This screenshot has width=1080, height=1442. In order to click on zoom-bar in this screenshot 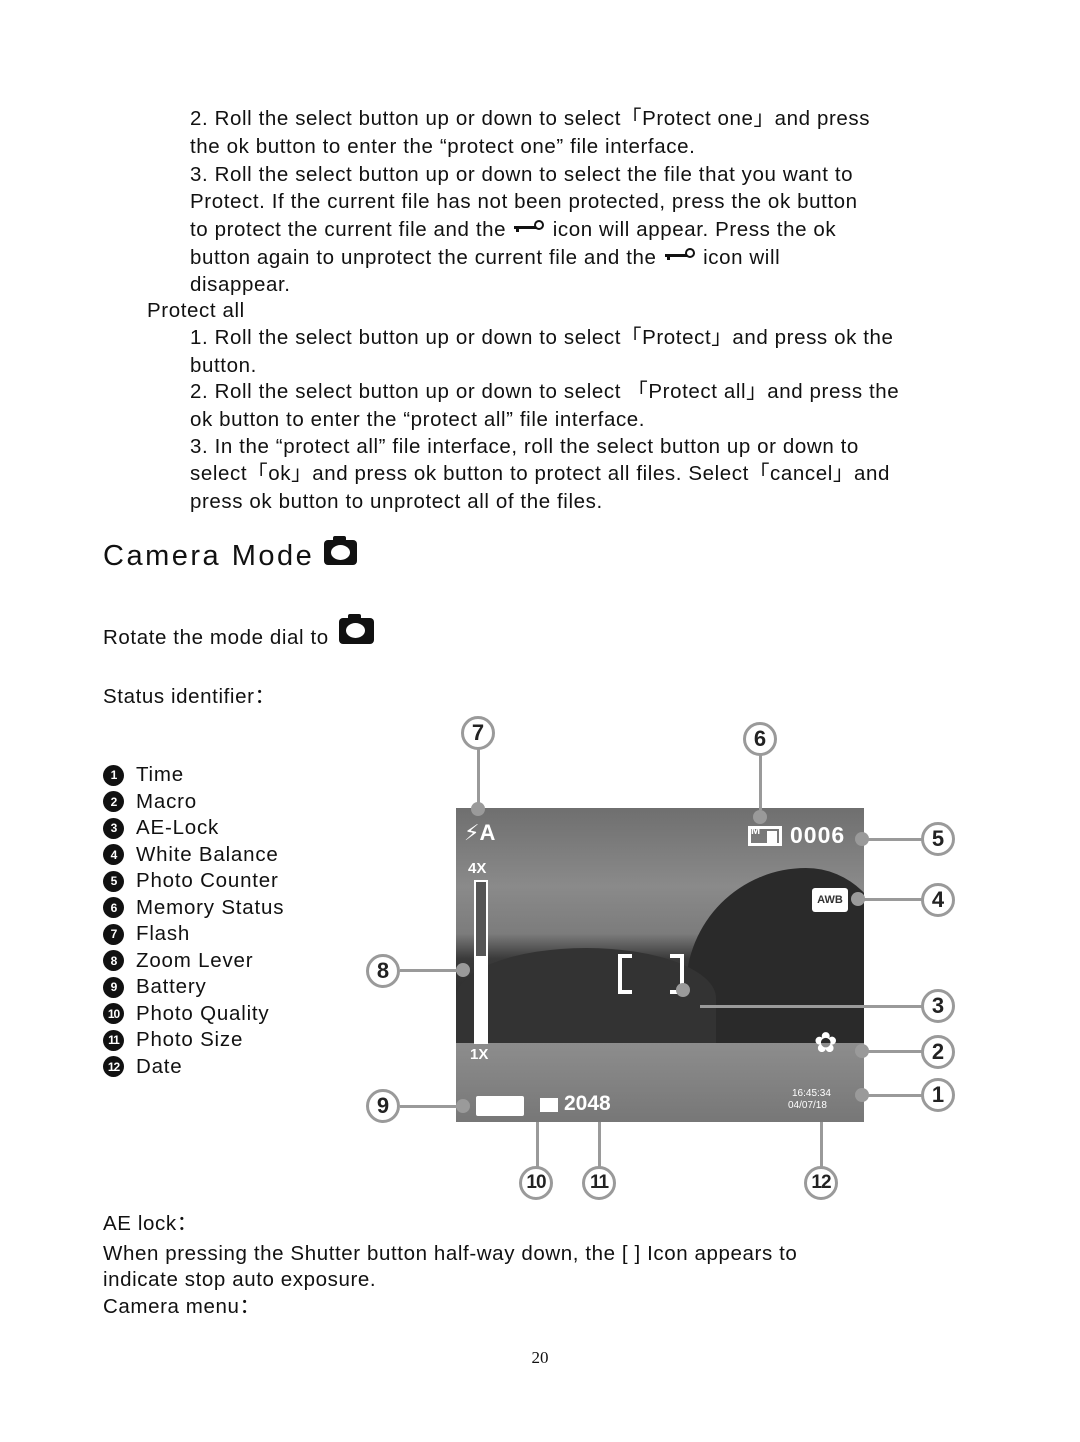, I will do `click(481, 962)`.